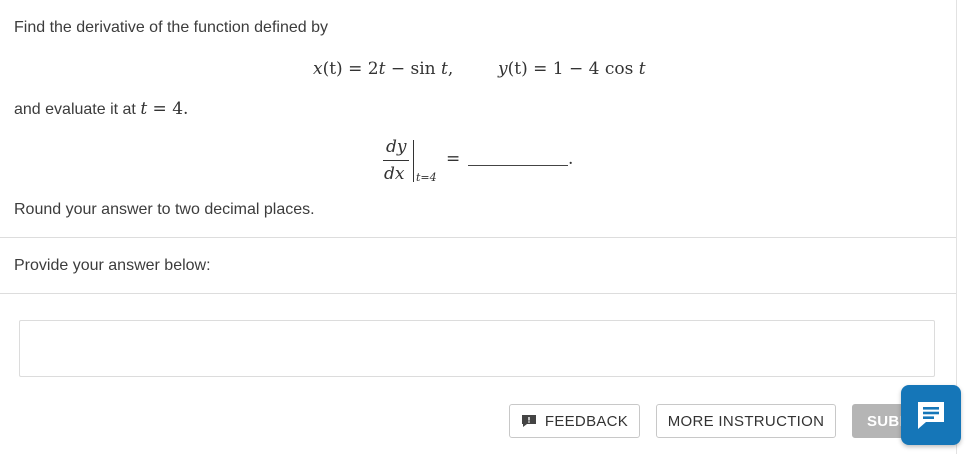 This screenshot has height=454, width=979. What do you see at coordinates (426, 177) in the screenshot?
I see `evaluation-point: t=4` at bounding box center [426, 177].